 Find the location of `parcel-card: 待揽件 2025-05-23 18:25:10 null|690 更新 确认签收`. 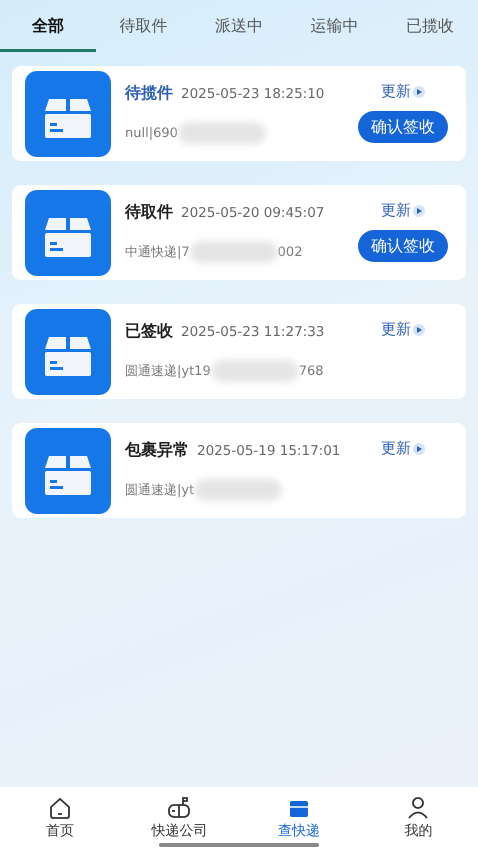

parcel-card: 待揽件 2025-05-23 18:25:10 null|690 更新 确认签收 is located at coordinates (239, 113).